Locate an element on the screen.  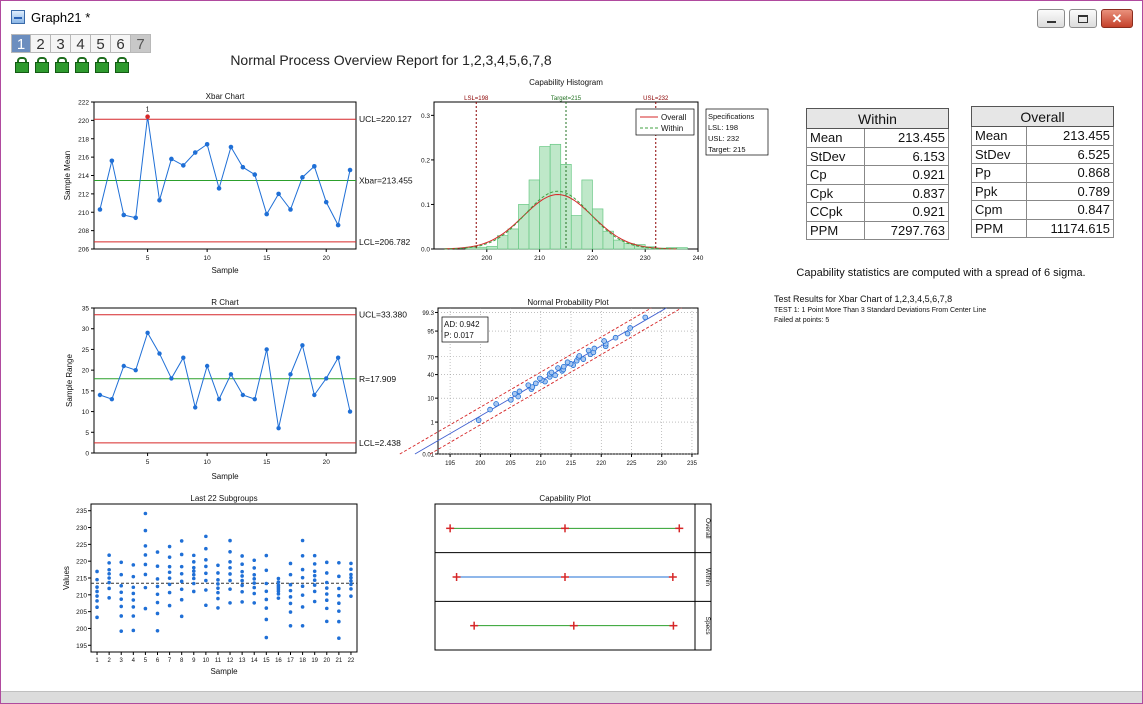
x-tick-label: 20 is located at coordinates (326, 661).